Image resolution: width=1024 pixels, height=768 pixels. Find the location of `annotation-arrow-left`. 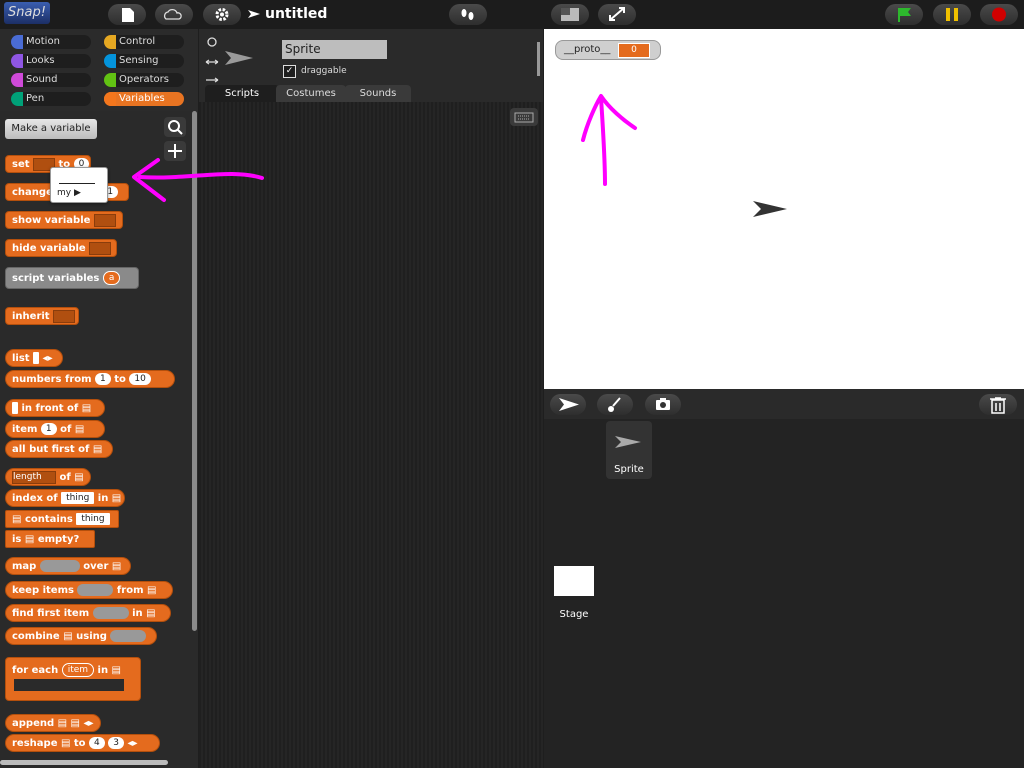

annotation-arrow-left is located at coordinates (198, 180).